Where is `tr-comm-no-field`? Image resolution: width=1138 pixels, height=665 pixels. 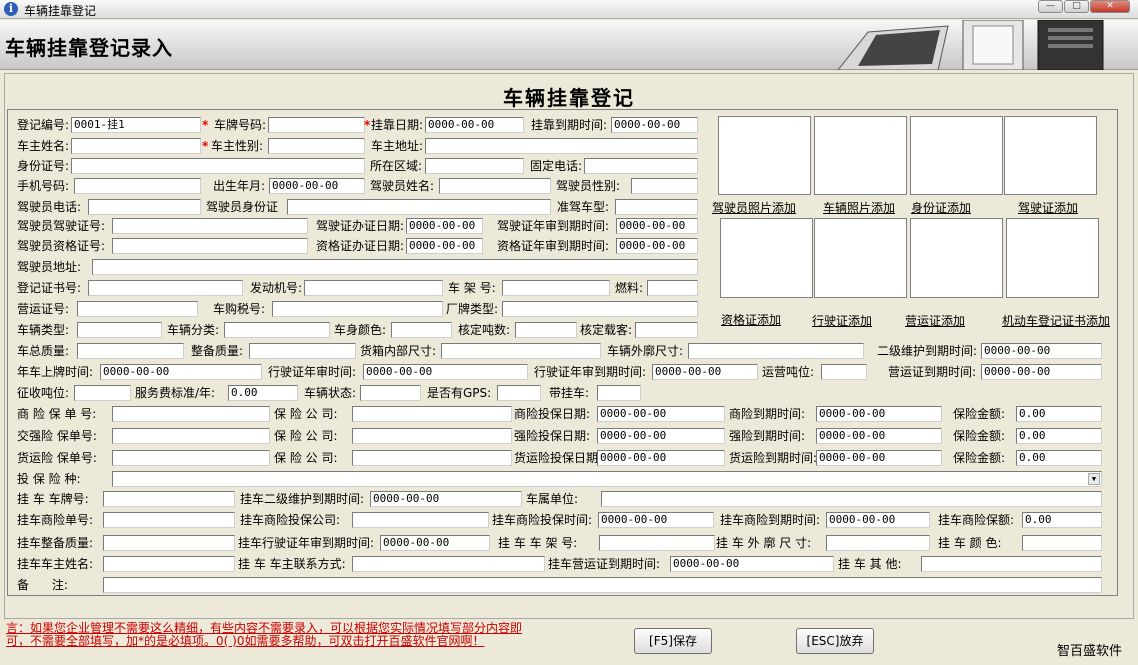 tr-comm-no-field is located at coordinates (169, 520).